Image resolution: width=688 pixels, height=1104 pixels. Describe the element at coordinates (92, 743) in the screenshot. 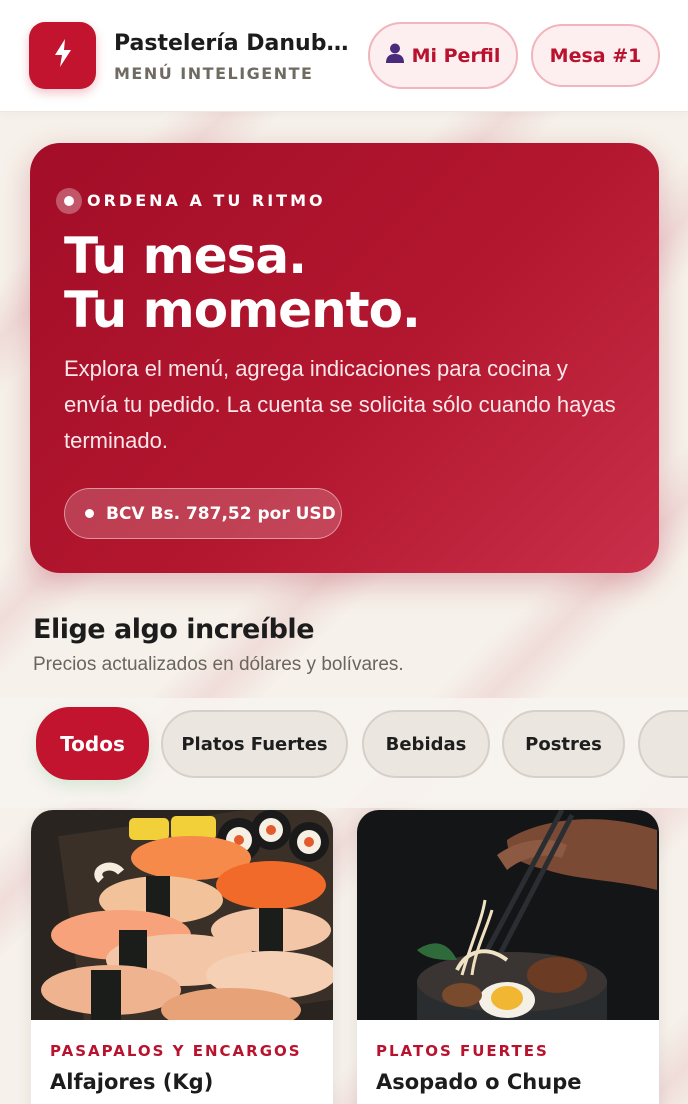

I see `tab-todos: Todos` at that location.